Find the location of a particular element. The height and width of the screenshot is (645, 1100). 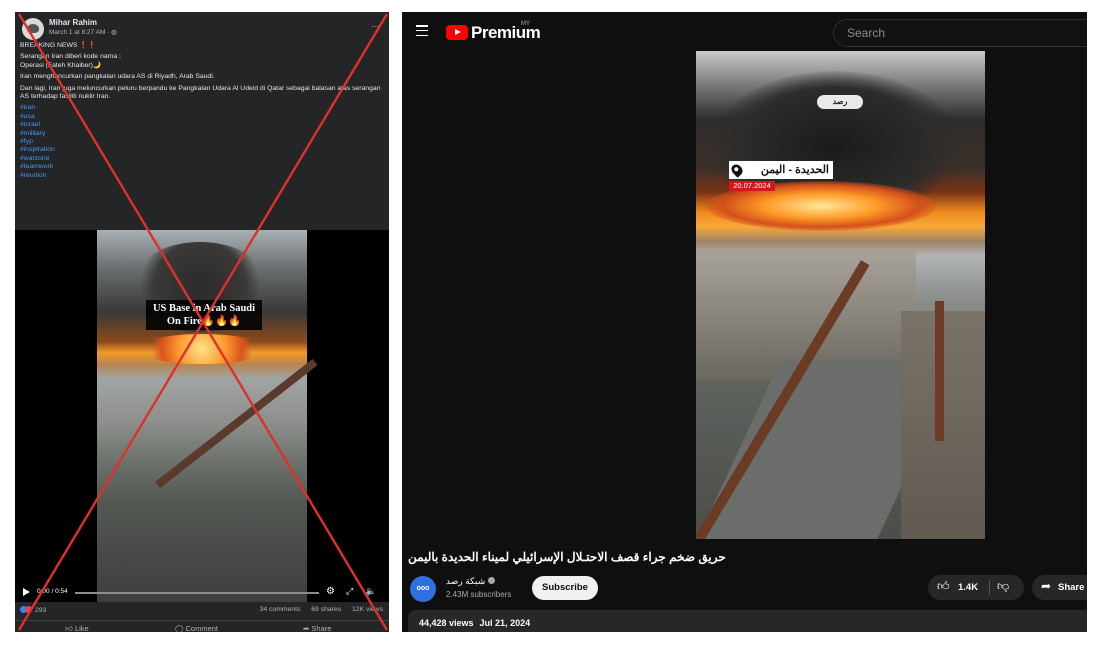

reaction-count: 293 is located at coordinates (41, 610).